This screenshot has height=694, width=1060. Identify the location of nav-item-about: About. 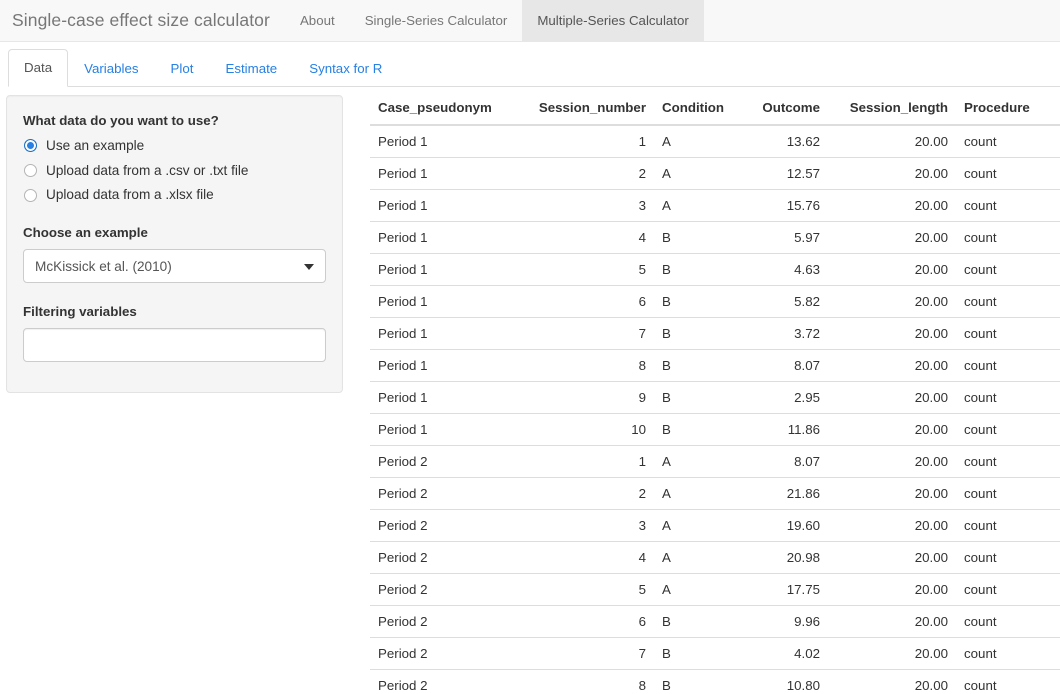
(317, 20).